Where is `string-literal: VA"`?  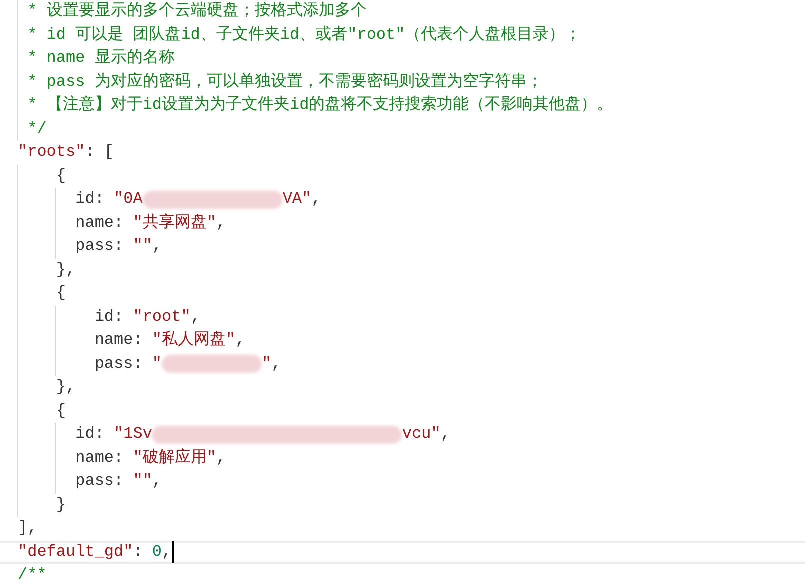 string-literal: VA" is located at coordinates (297, 199).